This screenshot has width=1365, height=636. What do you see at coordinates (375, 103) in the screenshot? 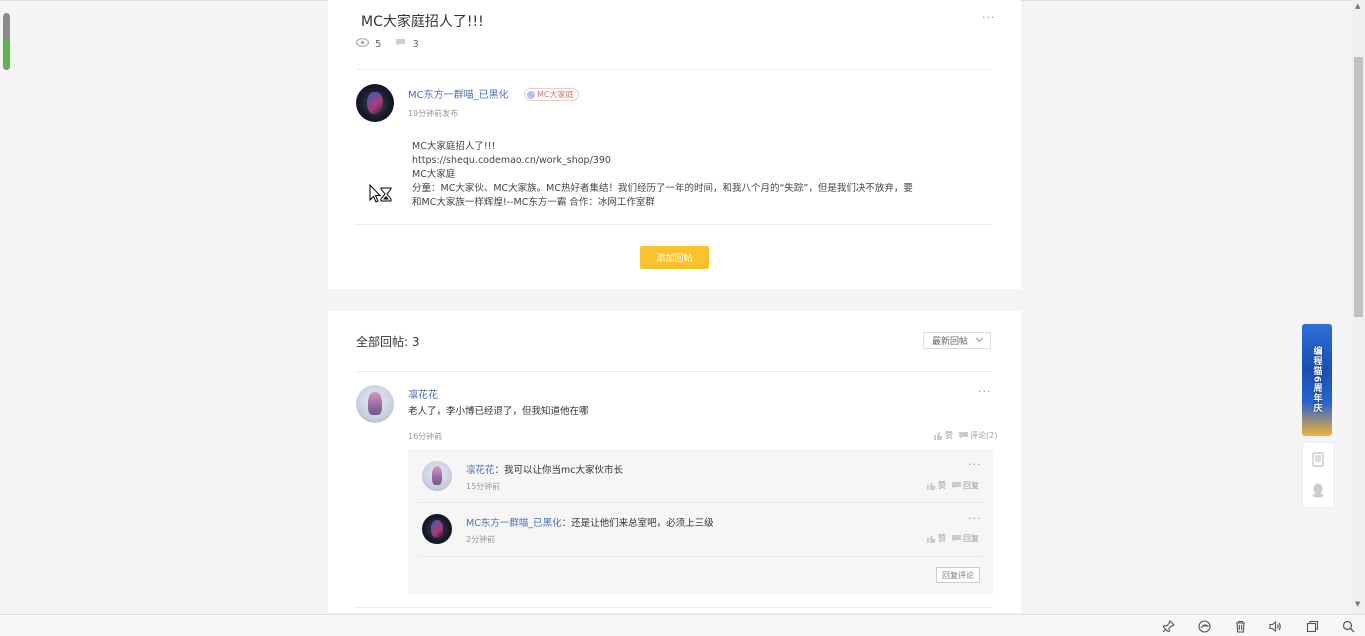
I see `author-avatar` at bounding box center [375, 103].